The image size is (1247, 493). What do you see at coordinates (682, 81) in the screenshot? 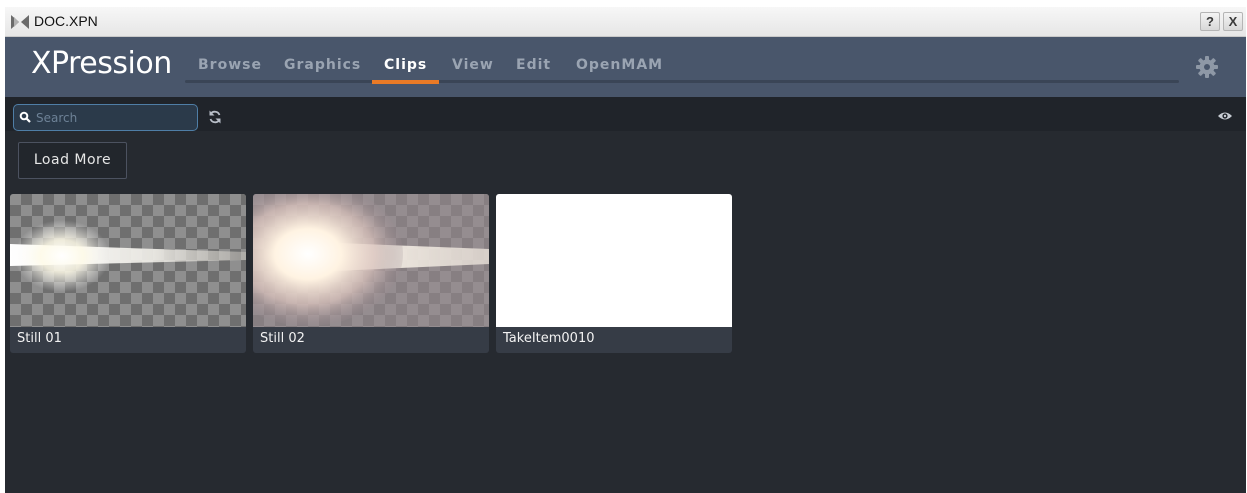
I see `nav-track` at bounding box center [682, 81].